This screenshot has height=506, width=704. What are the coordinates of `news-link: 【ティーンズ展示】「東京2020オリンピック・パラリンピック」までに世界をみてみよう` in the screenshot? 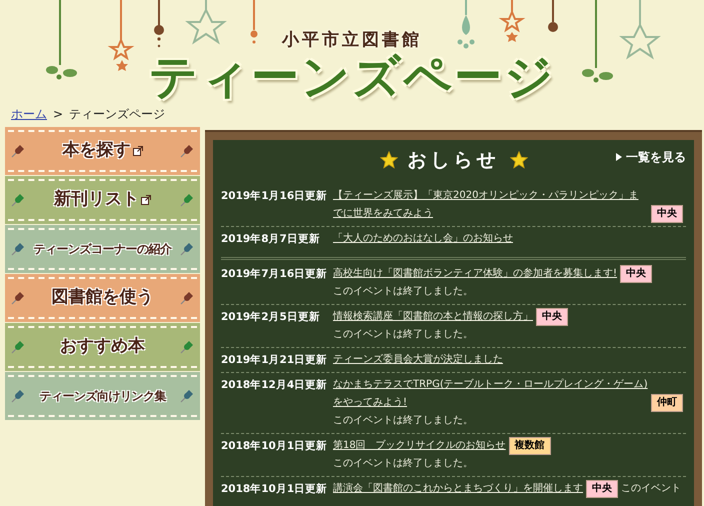 It's located at (490, 205).